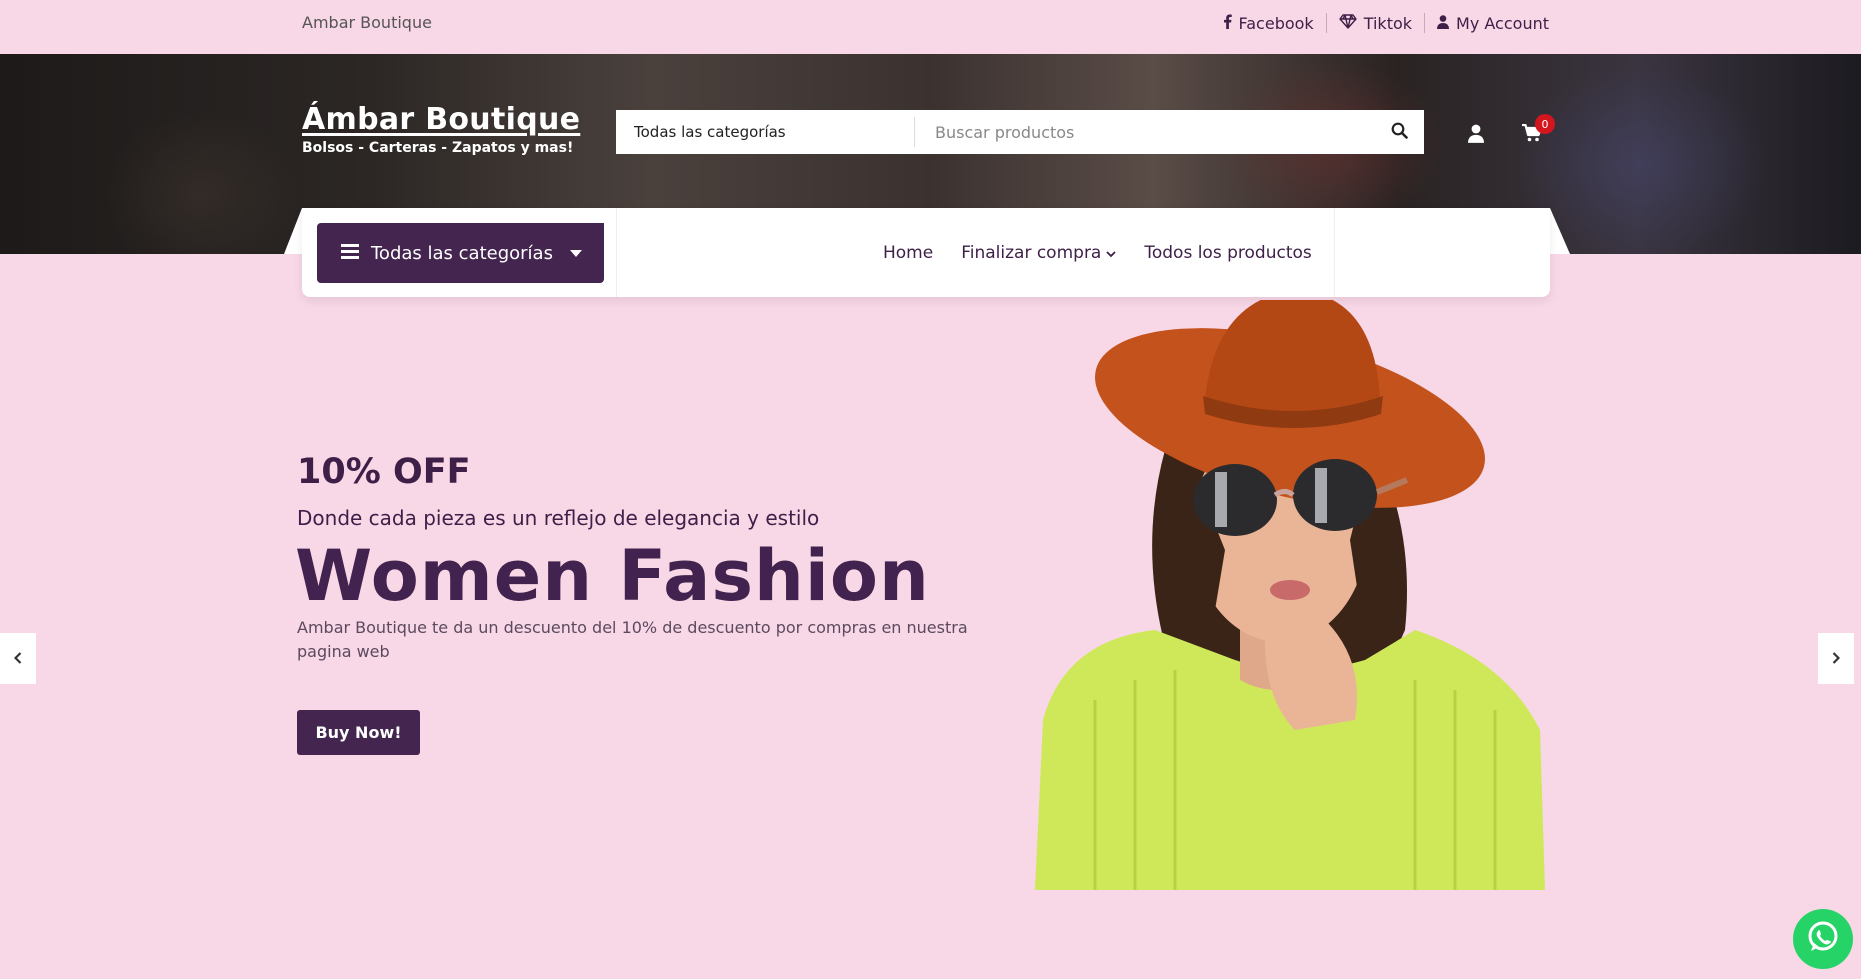  What do you see at coordinates (1545, 124) in the screenshot?
I see `cart-count-badge: 0` at bounding box center [1545, 124].